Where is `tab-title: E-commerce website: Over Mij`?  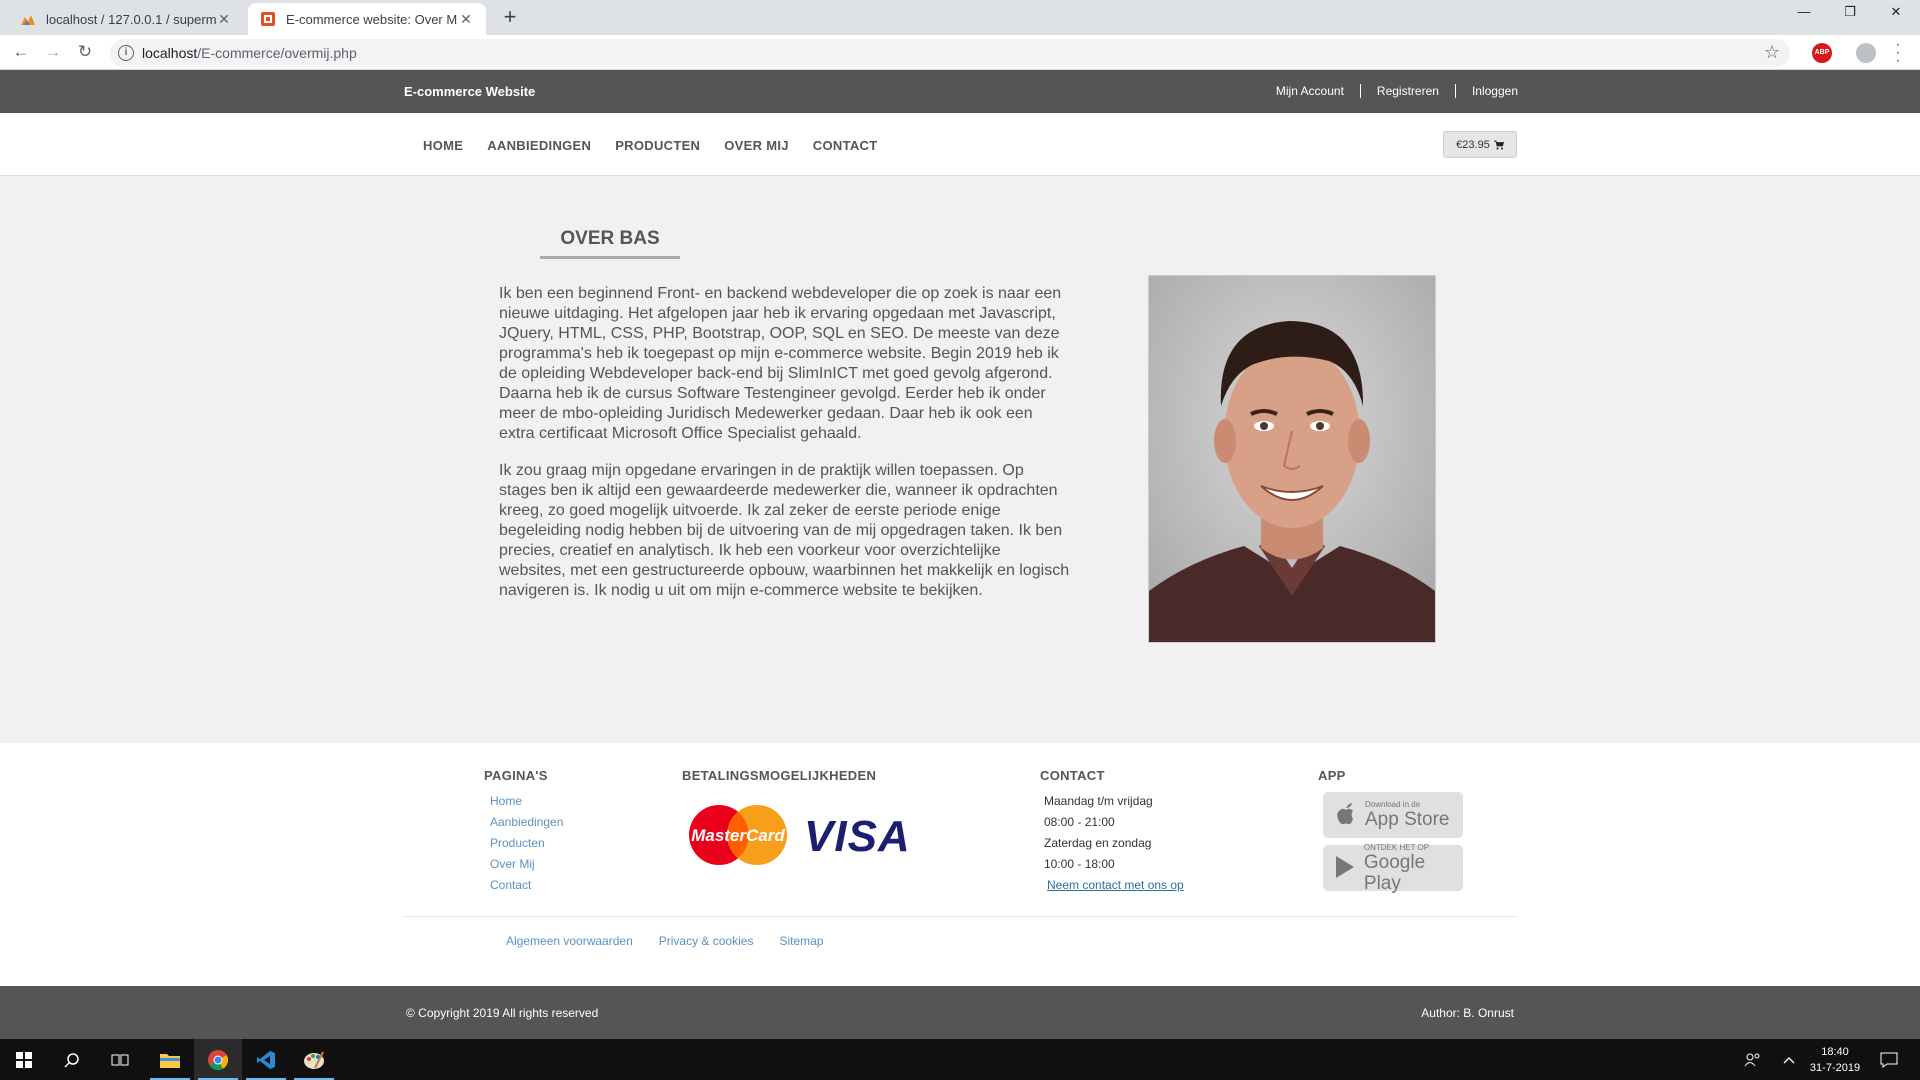
tab-title: E-commerce website: Over Mij is located at coordinates (372, 19).